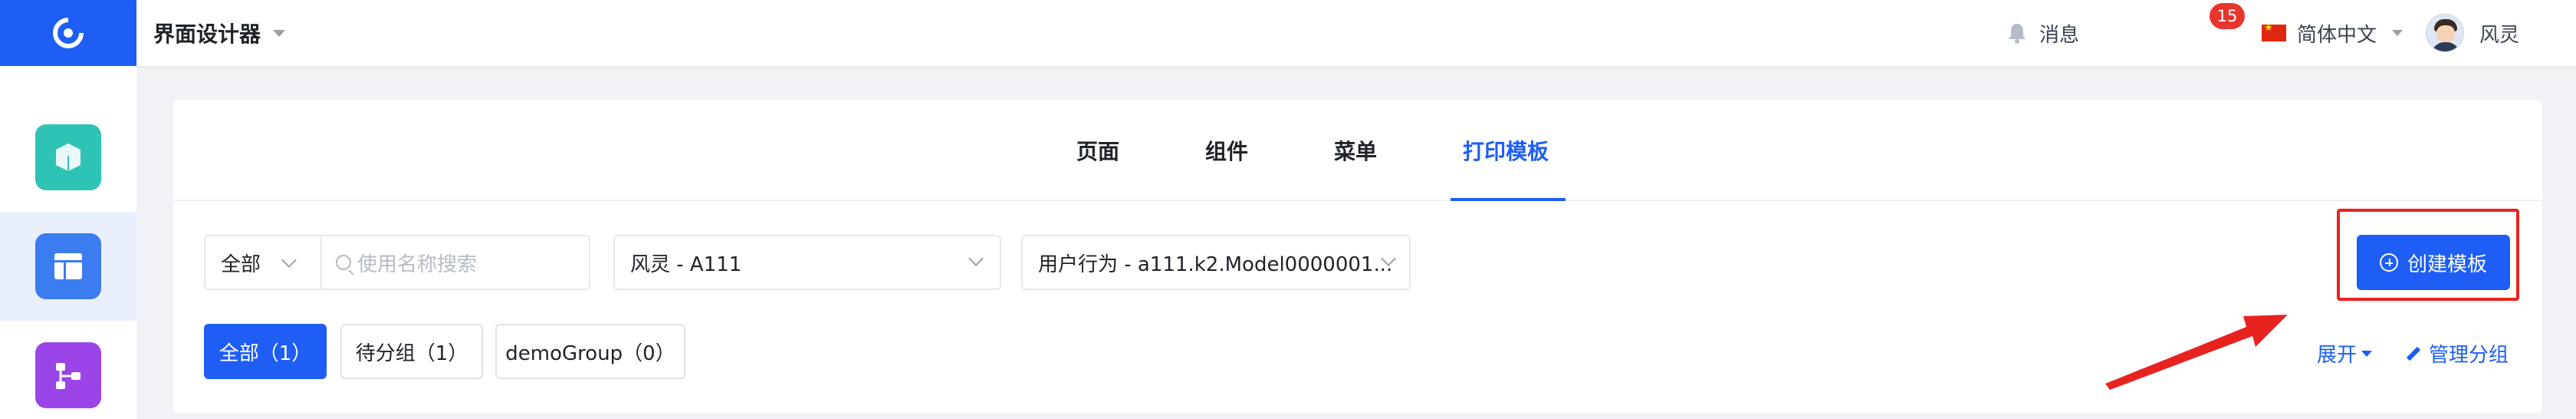  I want to click on active-tab-indicator, so click(1509, 200).